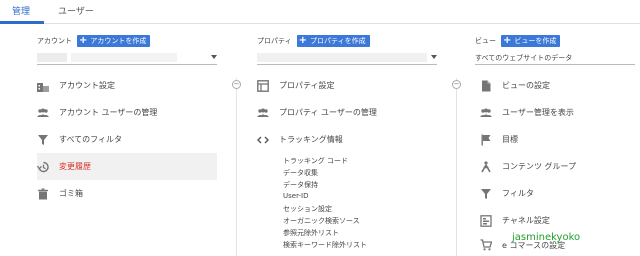 This screenshot has height=256, width=640. I want to click on account-column-header: アカウント + アカウントを作成, so click(94, 41).